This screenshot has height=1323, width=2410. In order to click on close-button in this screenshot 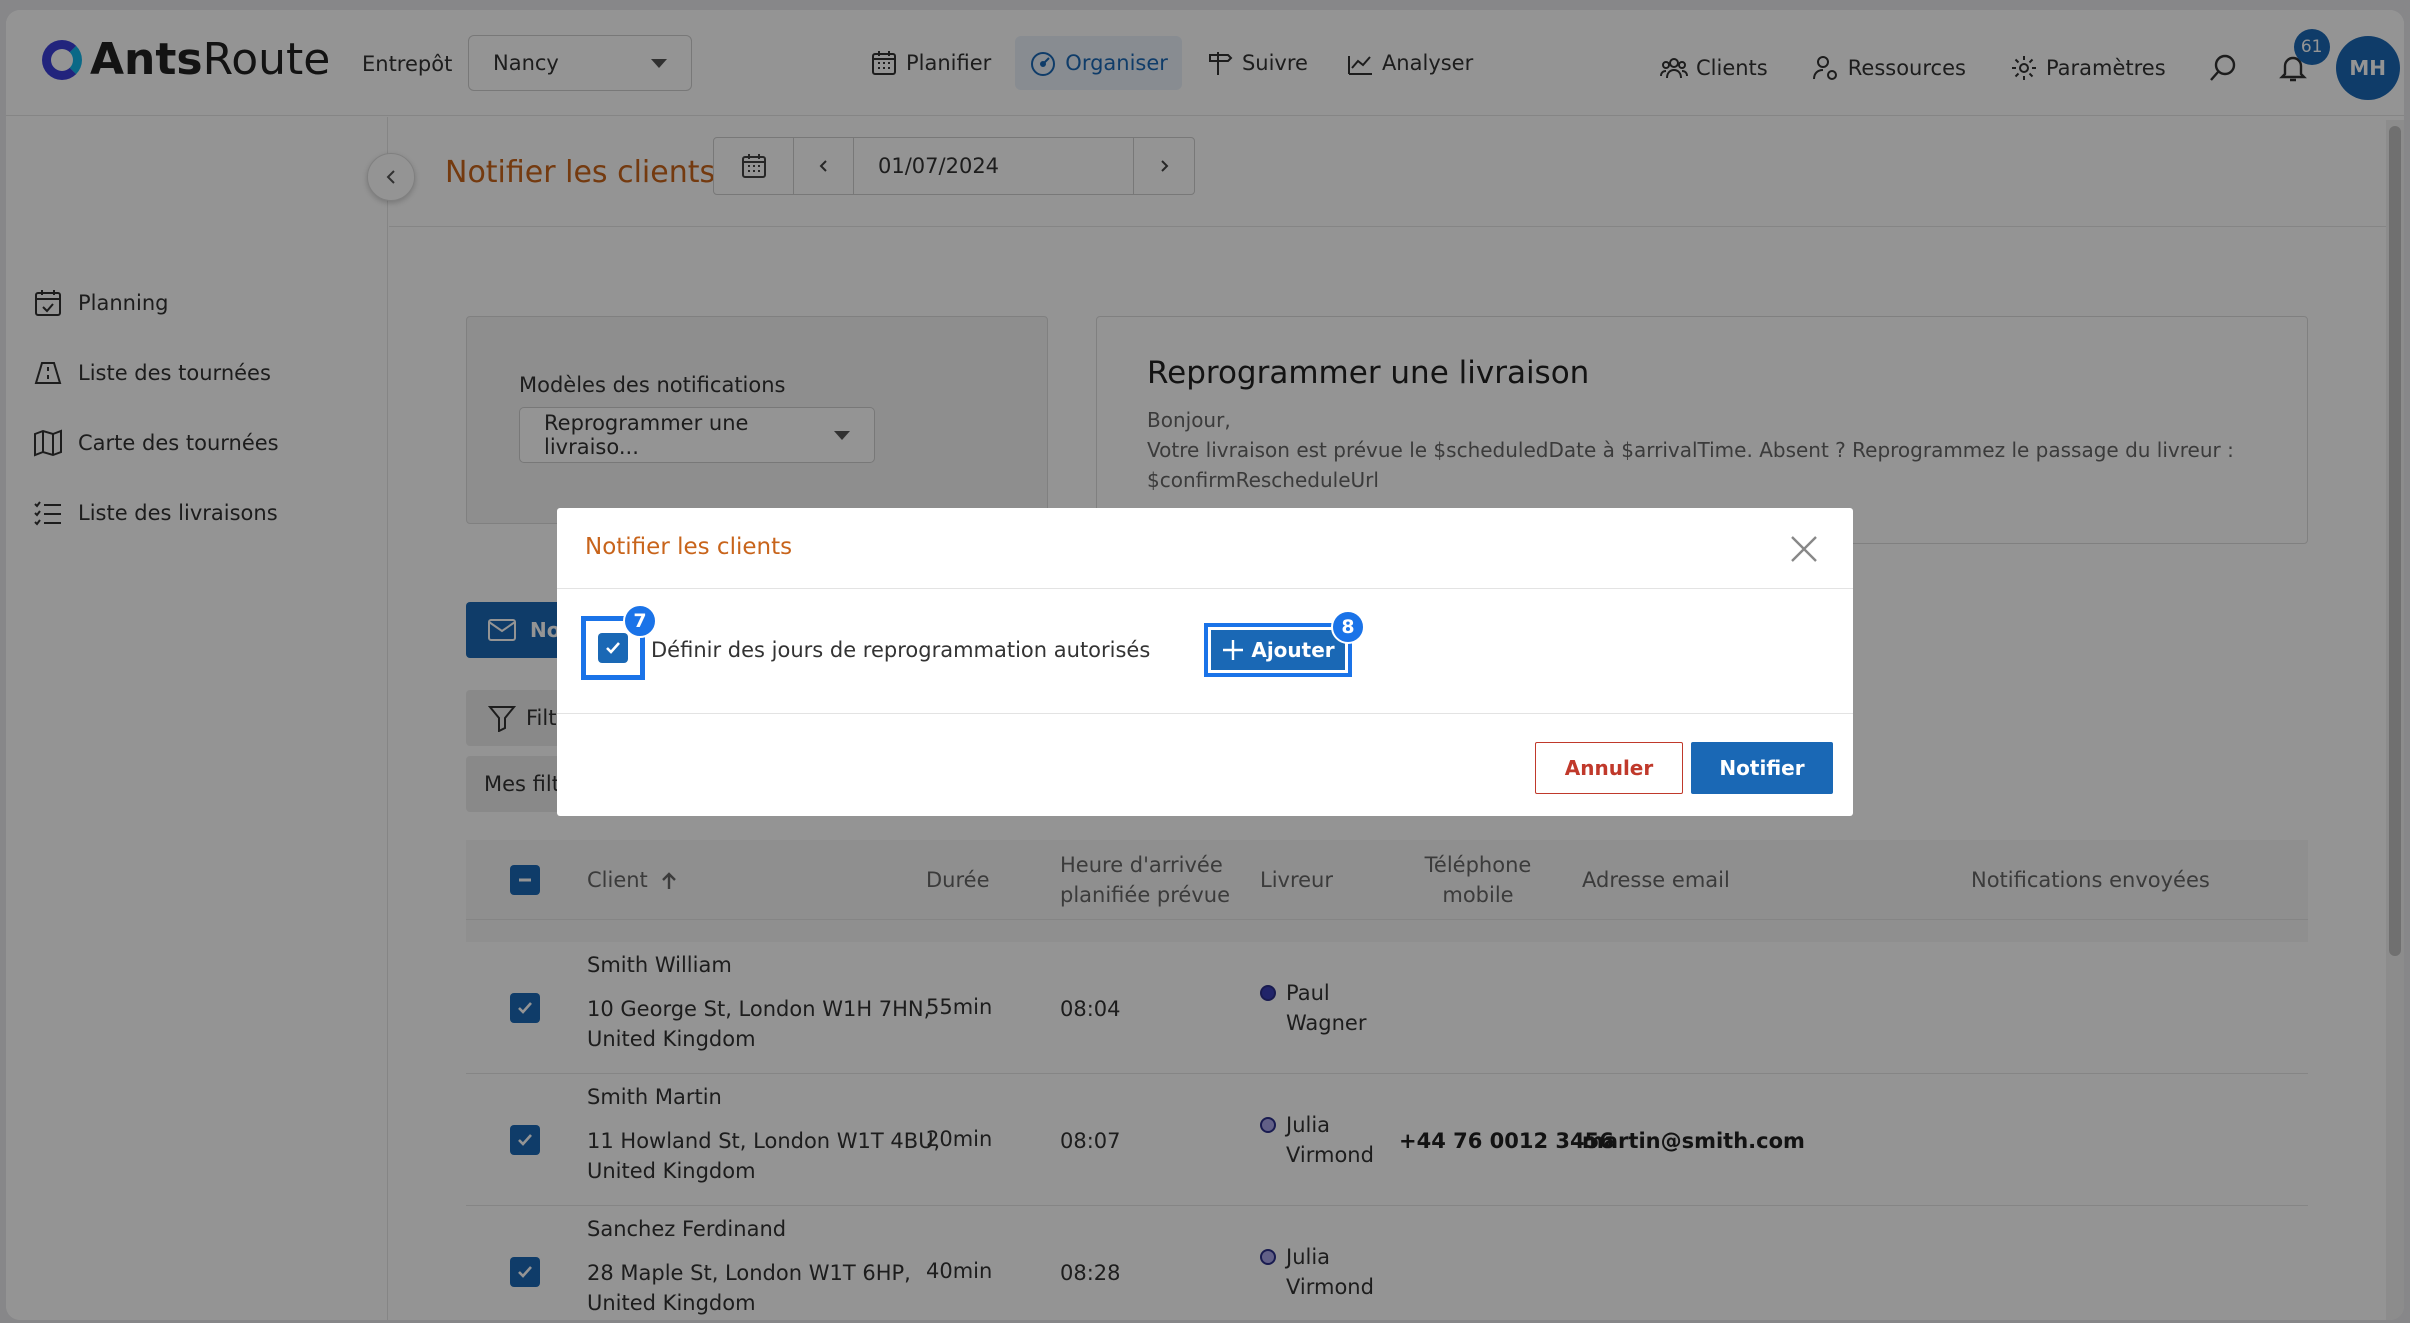, I will do `click(1804, 549)`.